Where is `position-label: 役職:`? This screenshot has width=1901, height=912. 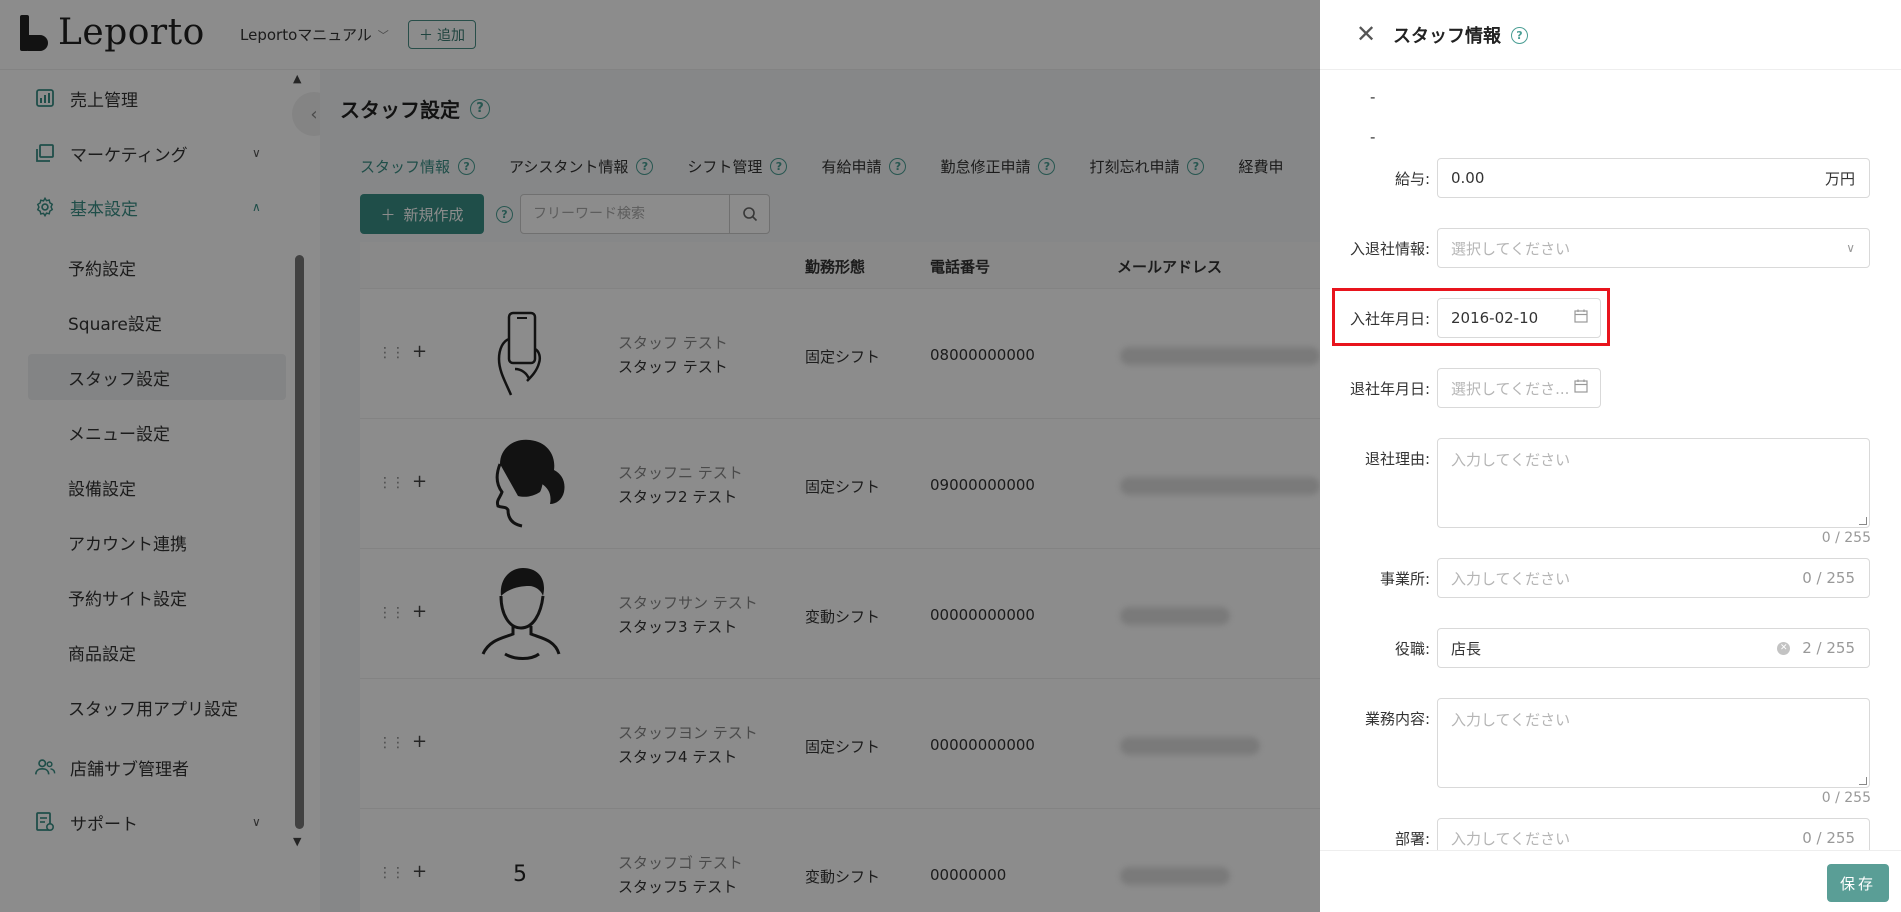
position-label: 役職: is located at coordinates (1412, 649).